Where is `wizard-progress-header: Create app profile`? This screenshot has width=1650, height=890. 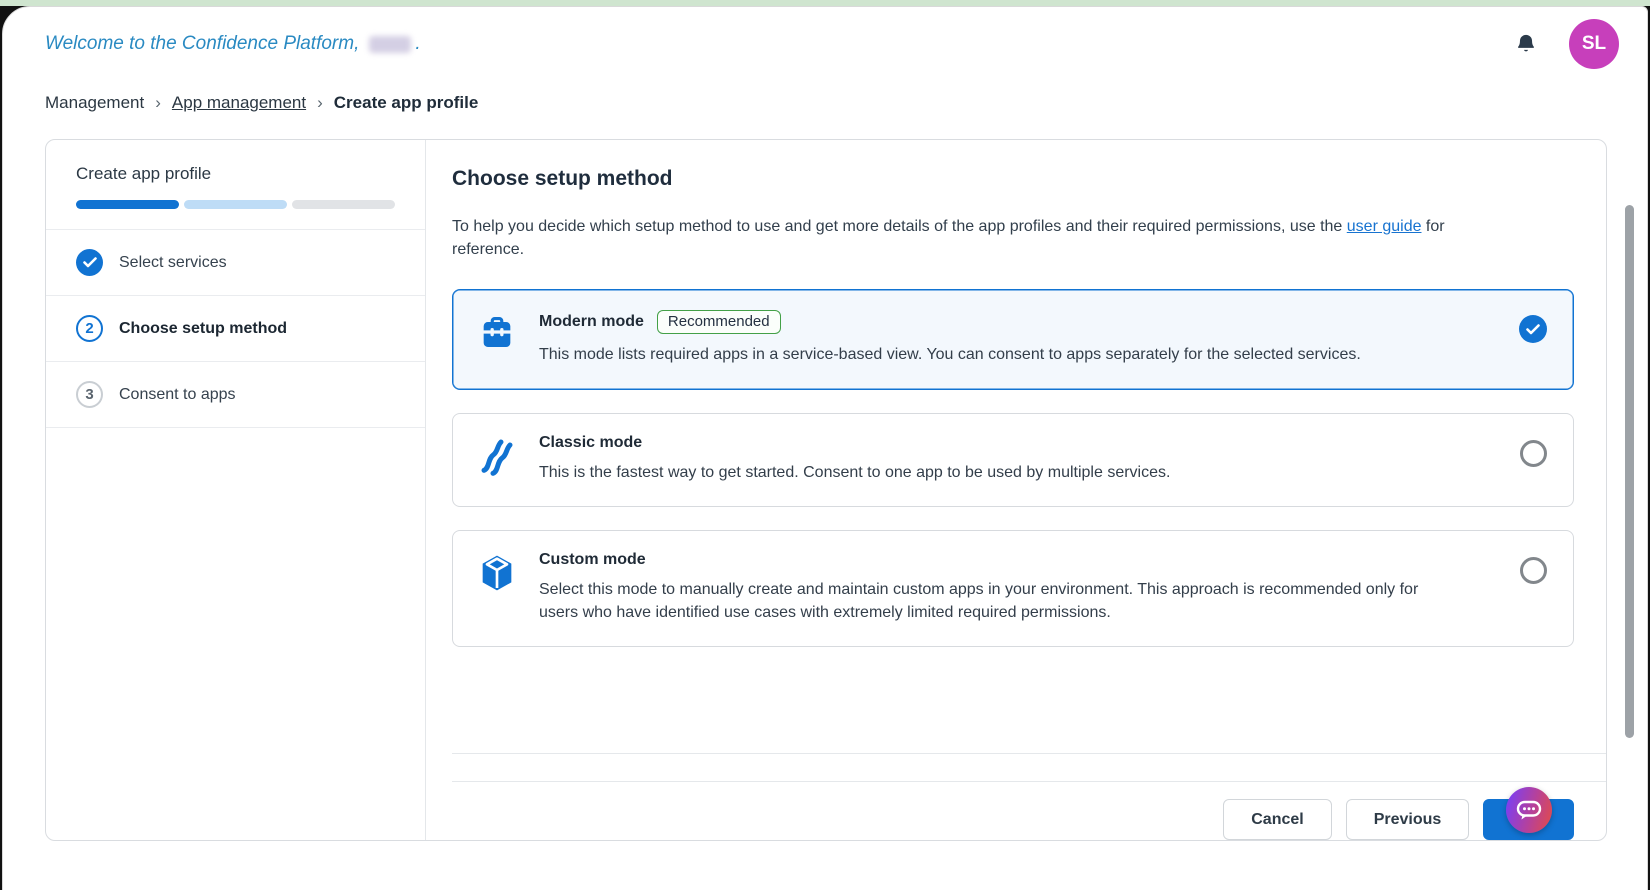 wizard-progress-header: Create app profile is located at coordinates (235, 184).